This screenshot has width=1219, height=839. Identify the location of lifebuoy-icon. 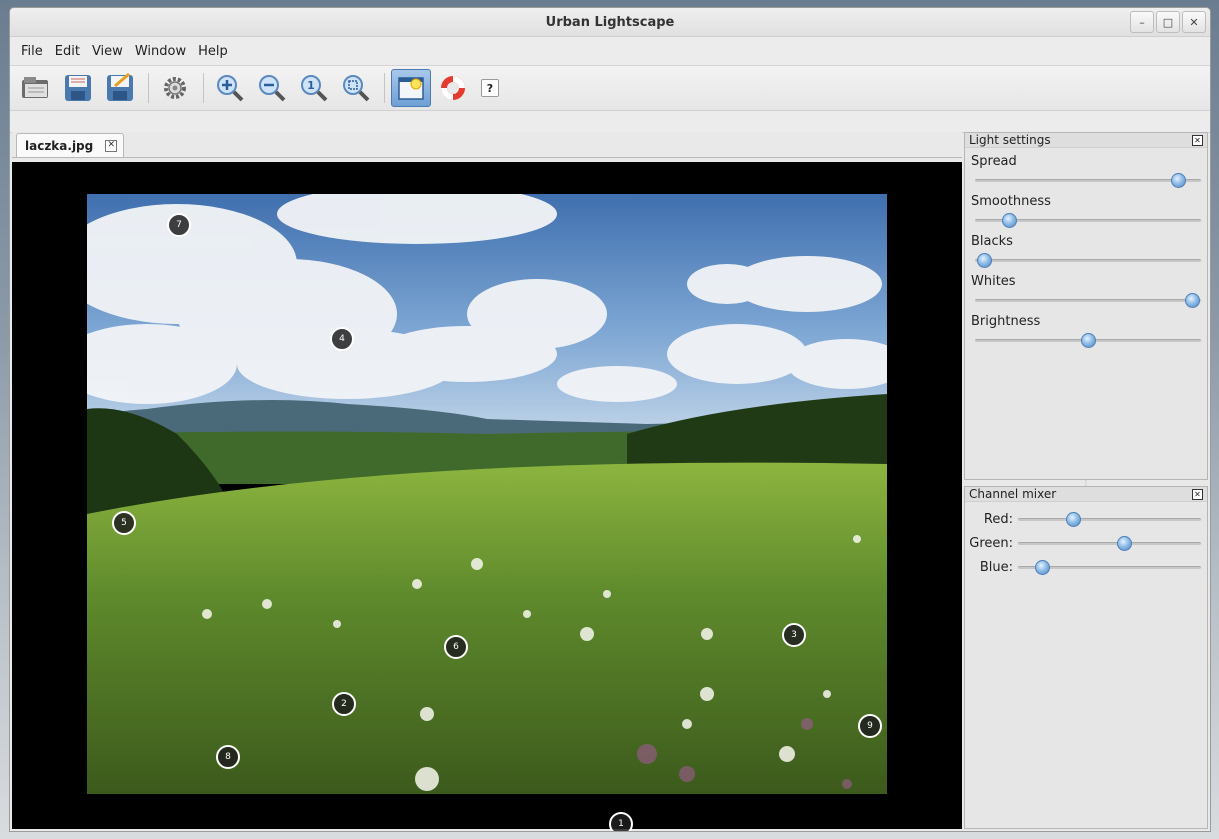
(453, 88).